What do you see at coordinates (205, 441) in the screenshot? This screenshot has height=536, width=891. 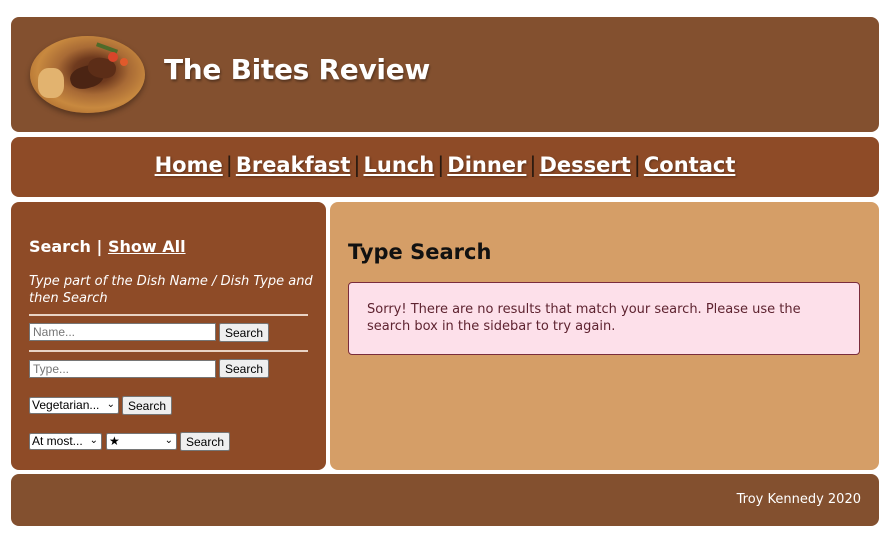 I see `rating-search-button: Search` at bounding box center [205, 441].